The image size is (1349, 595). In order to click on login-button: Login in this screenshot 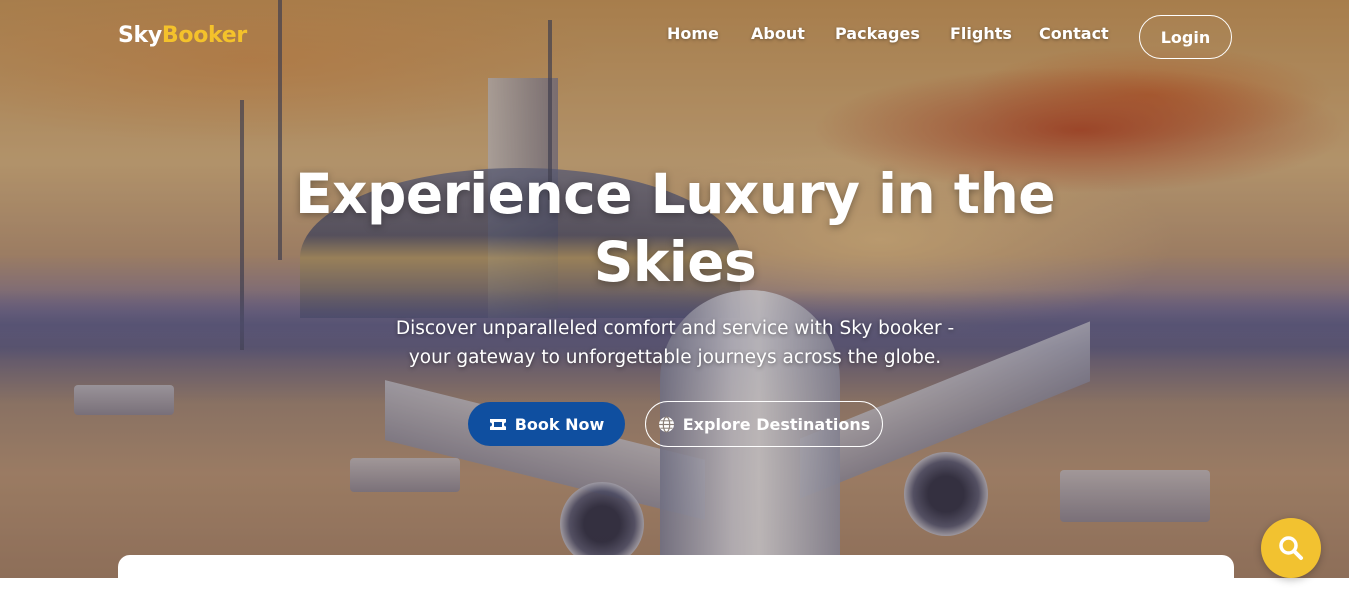, I will do `click(1185, 37)`.